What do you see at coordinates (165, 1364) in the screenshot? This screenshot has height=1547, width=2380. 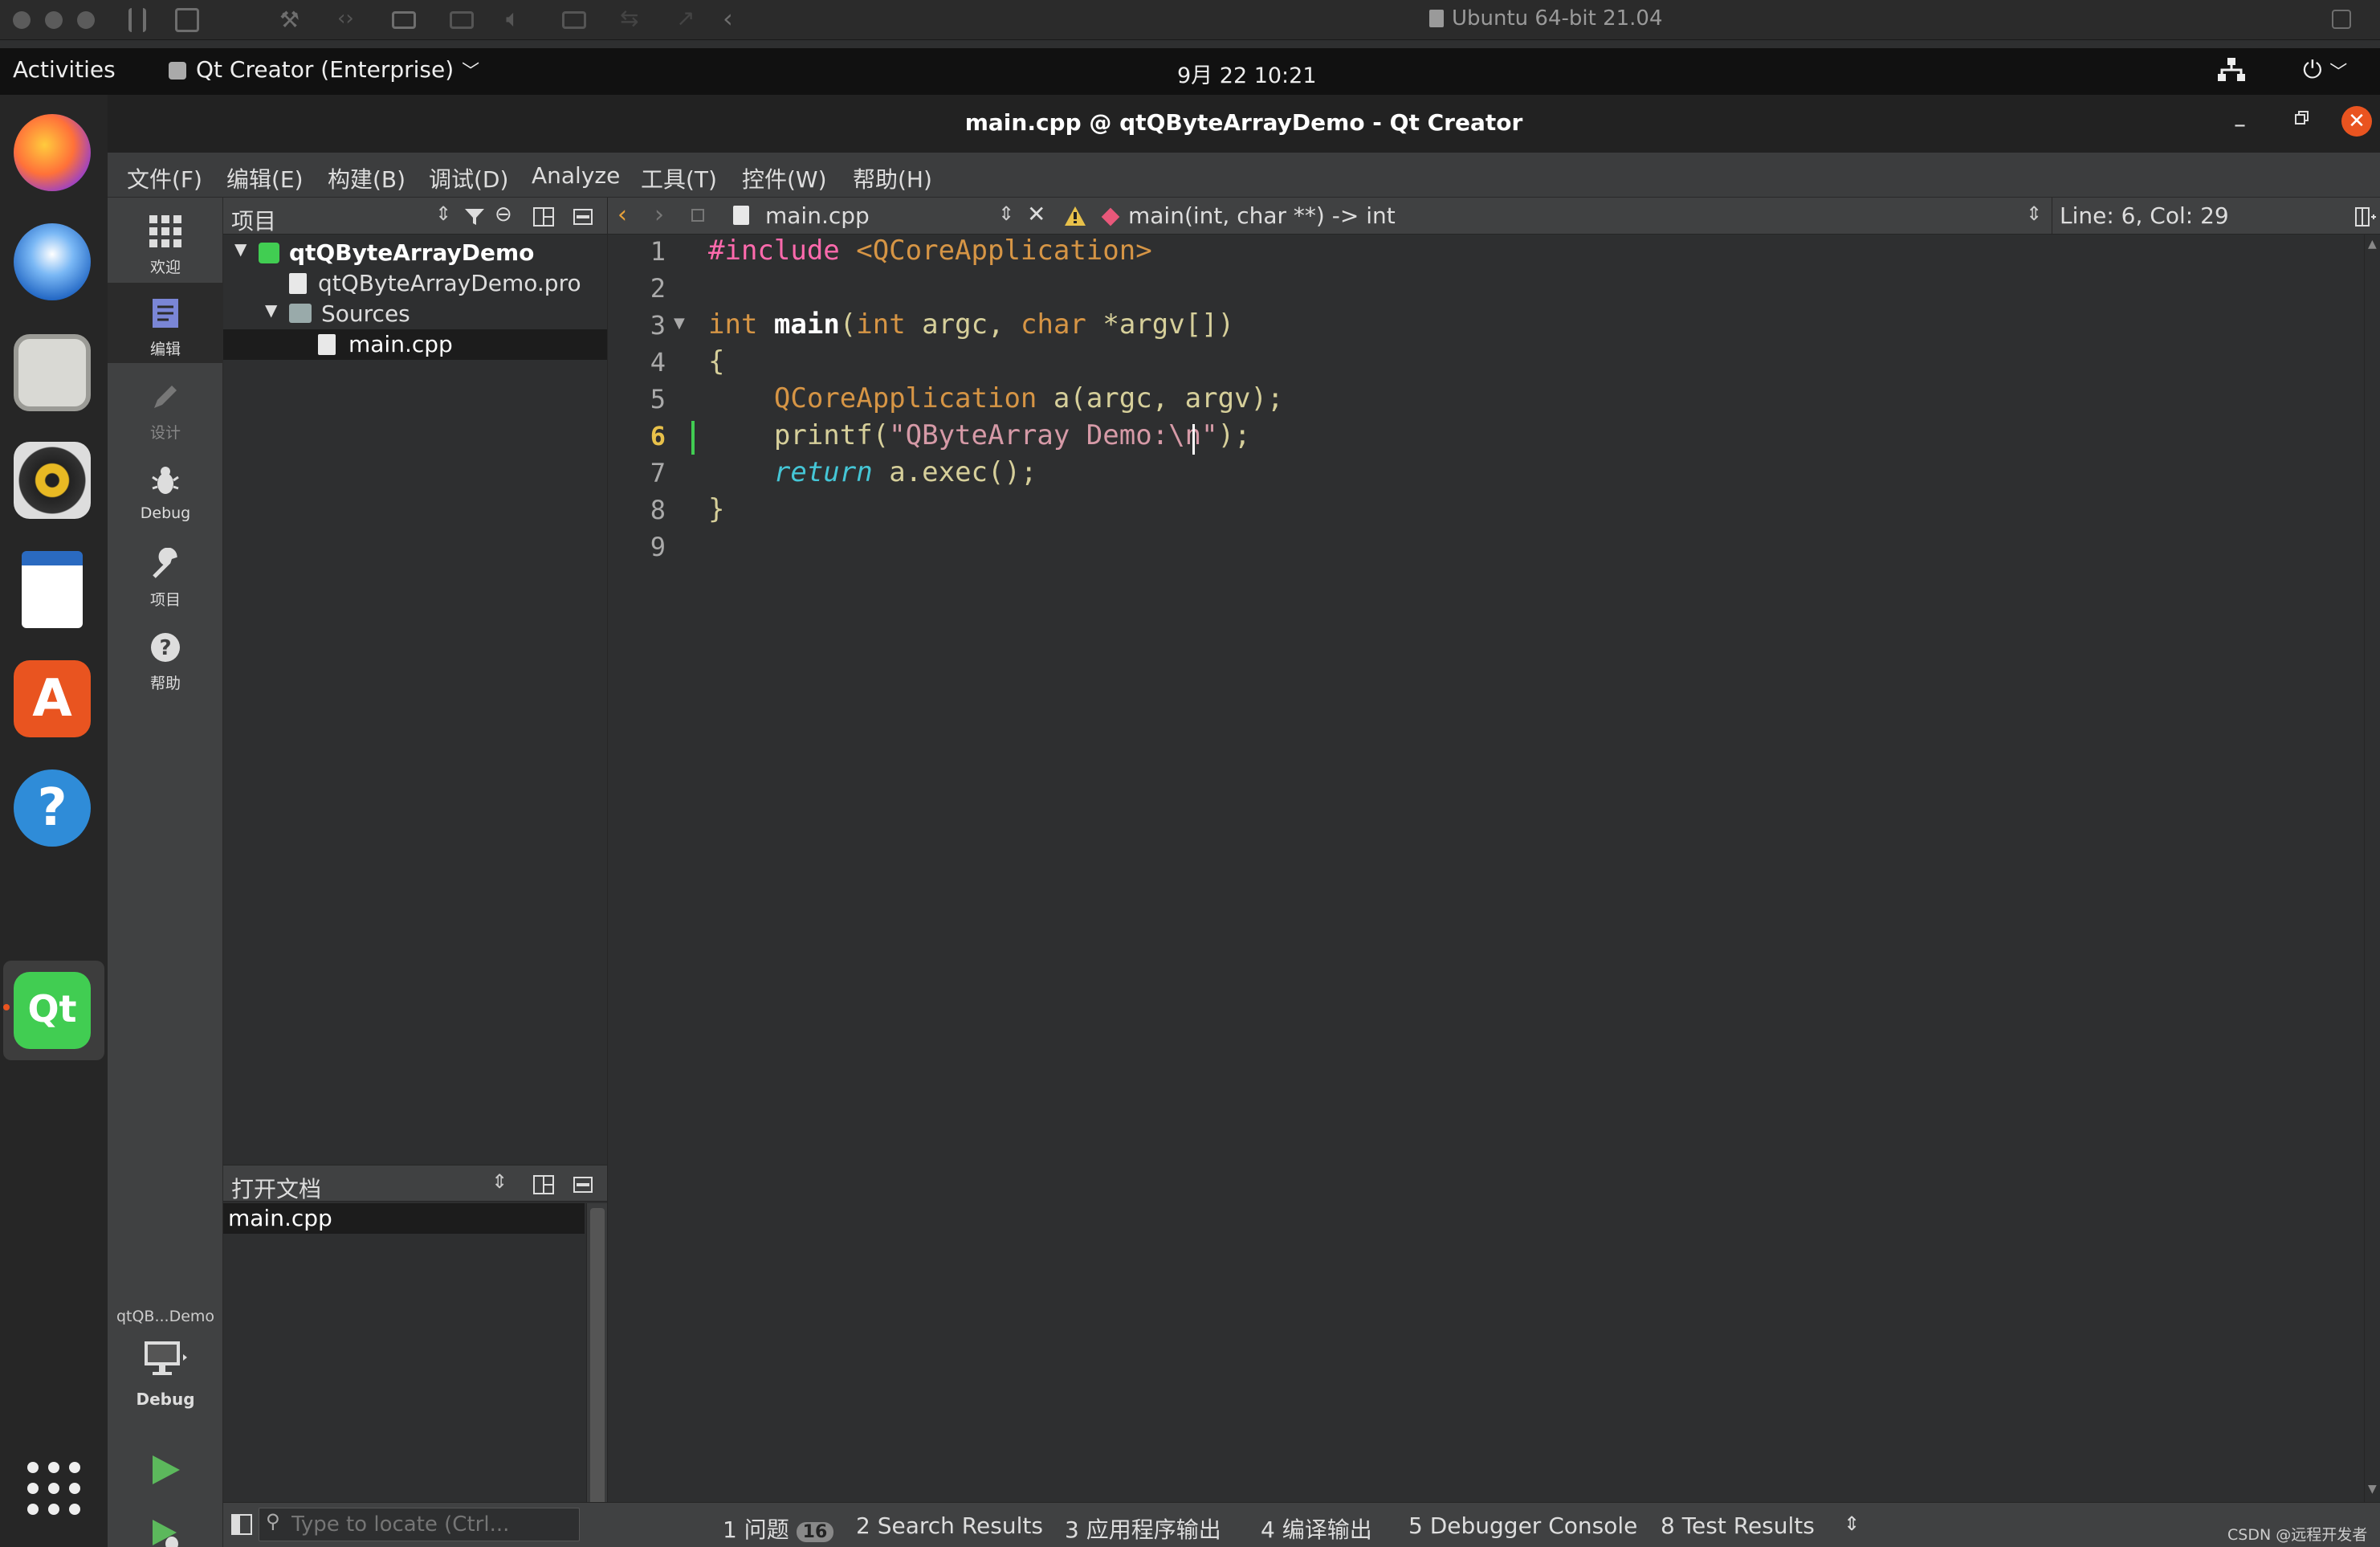 I see `kit-selector` at bounding box center [165, 1364].